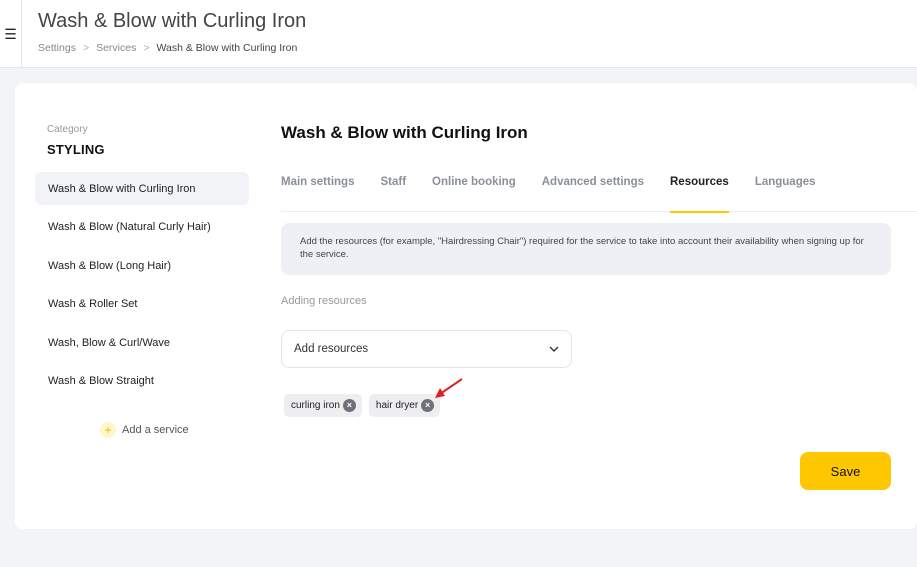  Describe the element at coordinates (699, 190) in the screenshot. I see `tab-resources: Resources` at that location.